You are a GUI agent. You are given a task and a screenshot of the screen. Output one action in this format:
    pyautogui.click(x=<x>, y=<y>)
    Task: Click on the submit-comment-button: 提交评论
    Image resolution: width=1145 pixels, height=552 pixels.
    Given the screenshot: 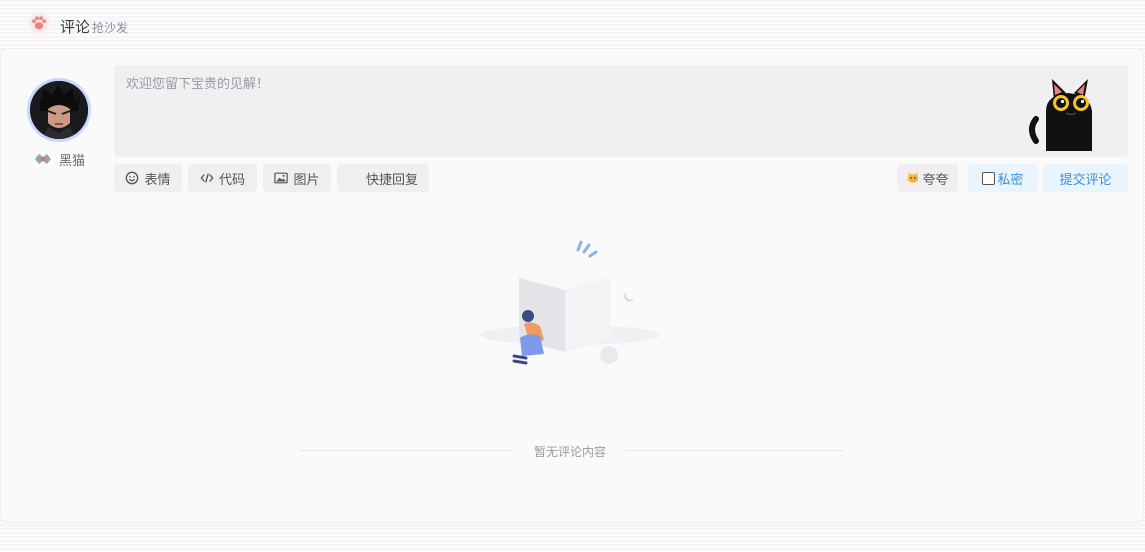 What is the action you would take?
    pyautogui.click(x=1085, y=178)
    